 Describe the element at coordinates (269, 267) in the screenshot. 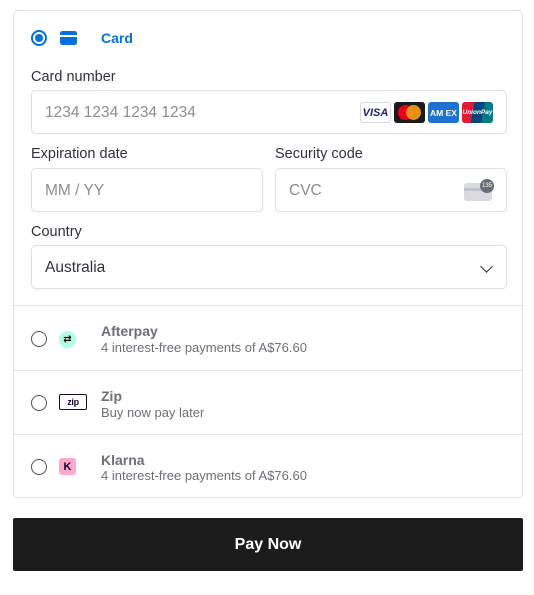

I see `country-select: Australia` at that location.